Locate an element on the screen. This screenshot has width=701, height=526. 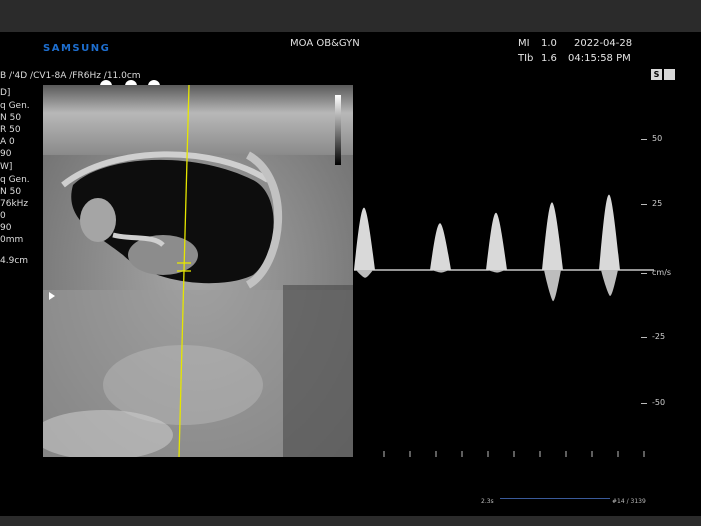
focus-arrow-icon is located at coordinates (52, 296).